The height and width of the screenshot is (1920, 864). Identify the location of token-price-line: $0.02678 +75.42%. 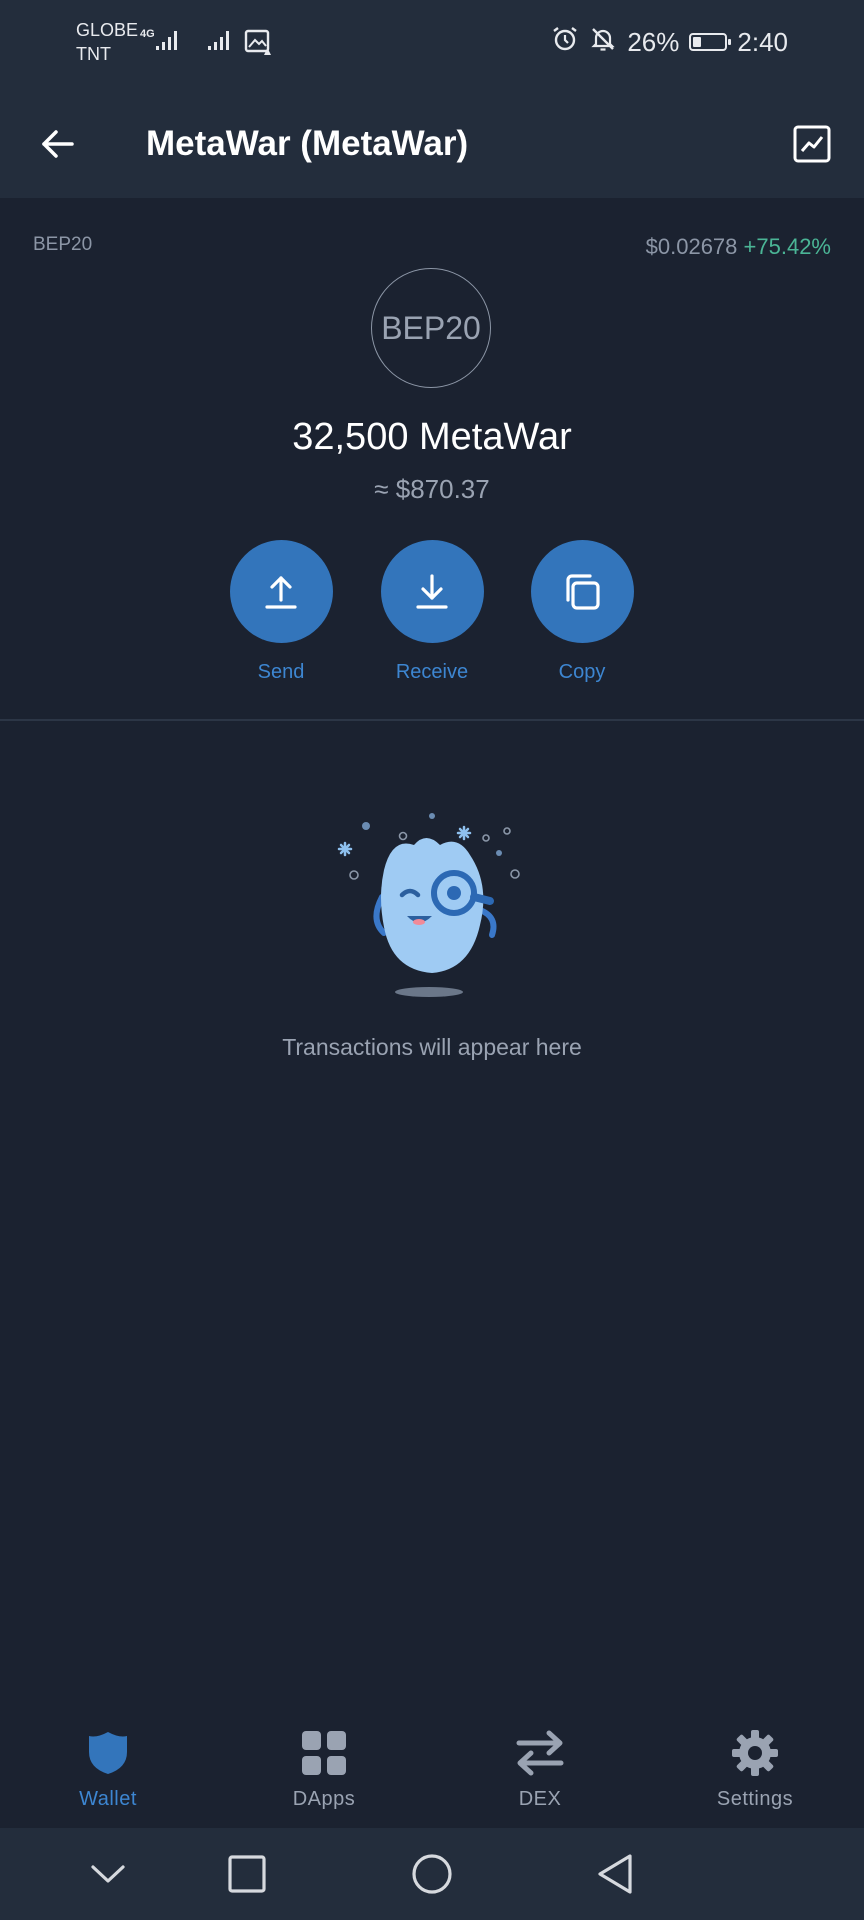
(738, 247).